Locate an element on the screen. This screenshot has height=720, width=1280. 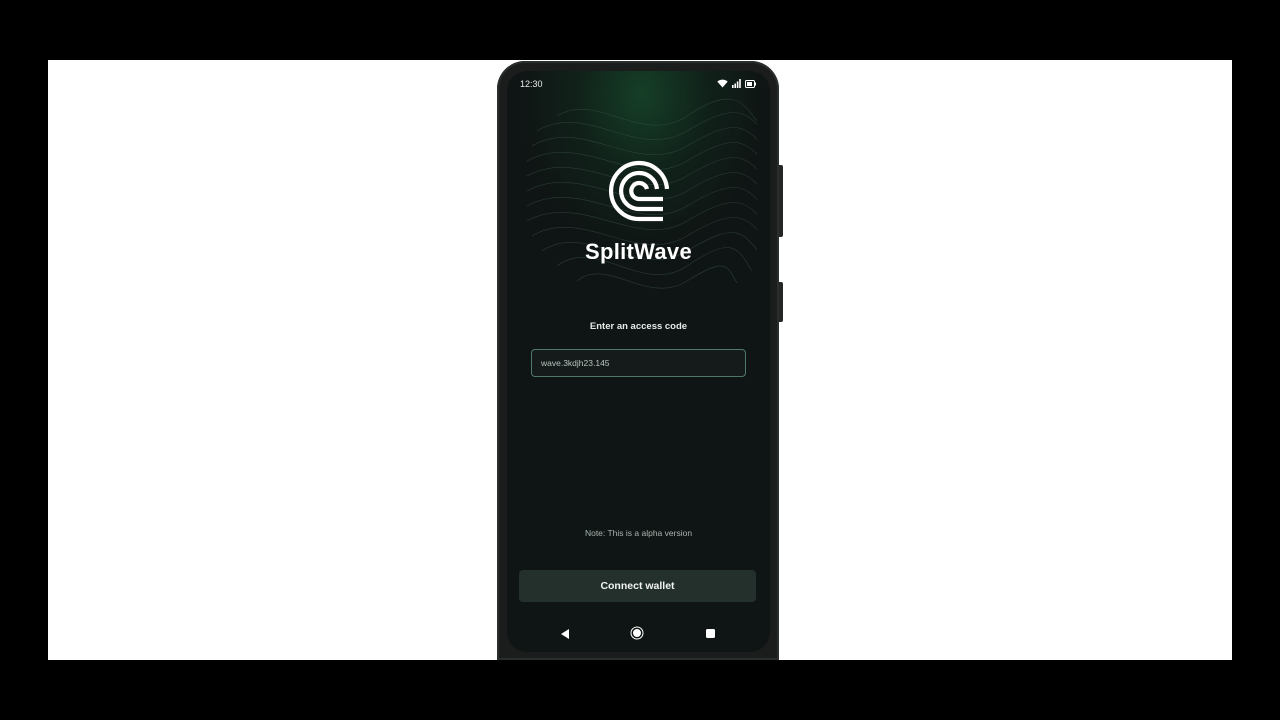
alpha-version-note: Note: This is a alpha version is located at coordinates (638, 533).